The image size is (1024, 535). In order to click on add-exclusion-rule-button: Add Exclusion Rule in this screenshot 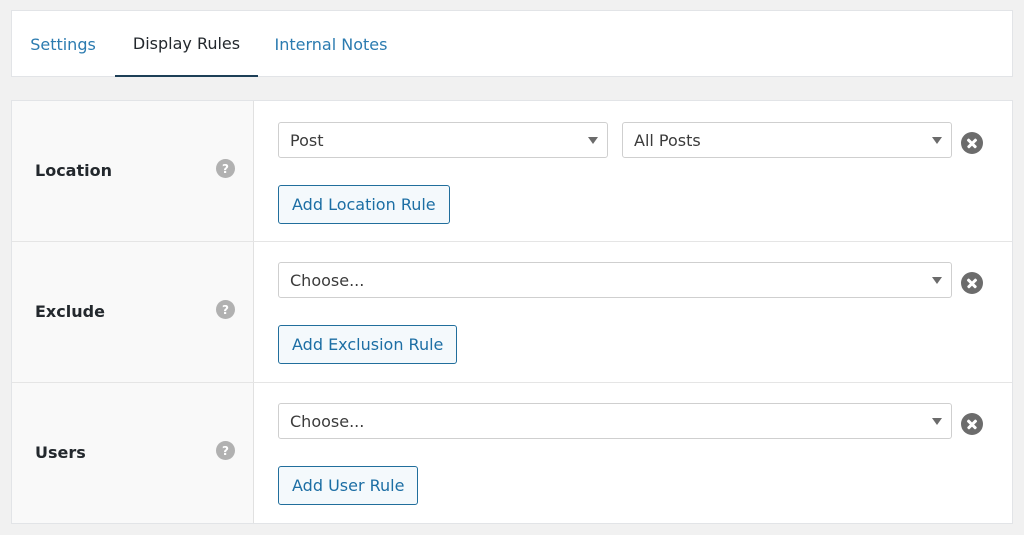, I will do `click(368, 344)`.